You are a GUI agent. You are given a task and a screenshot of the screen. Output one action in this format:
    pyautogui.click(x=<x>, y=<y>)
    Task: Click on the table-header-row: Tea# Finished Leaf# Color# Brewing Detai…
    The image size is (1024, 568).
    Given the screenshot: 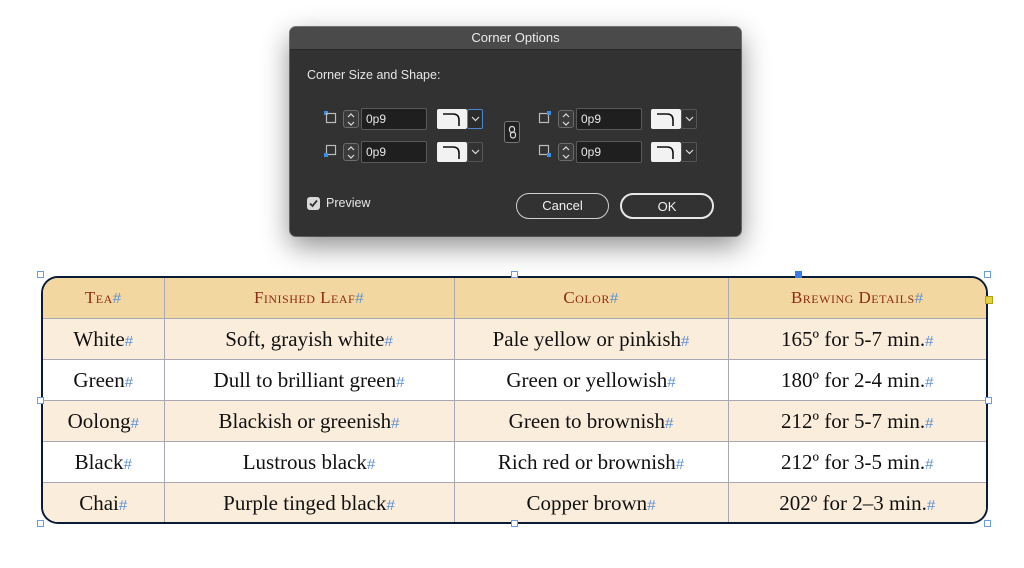 What is the action you would take?
    pyautogui.click(x=514, y=298)
    